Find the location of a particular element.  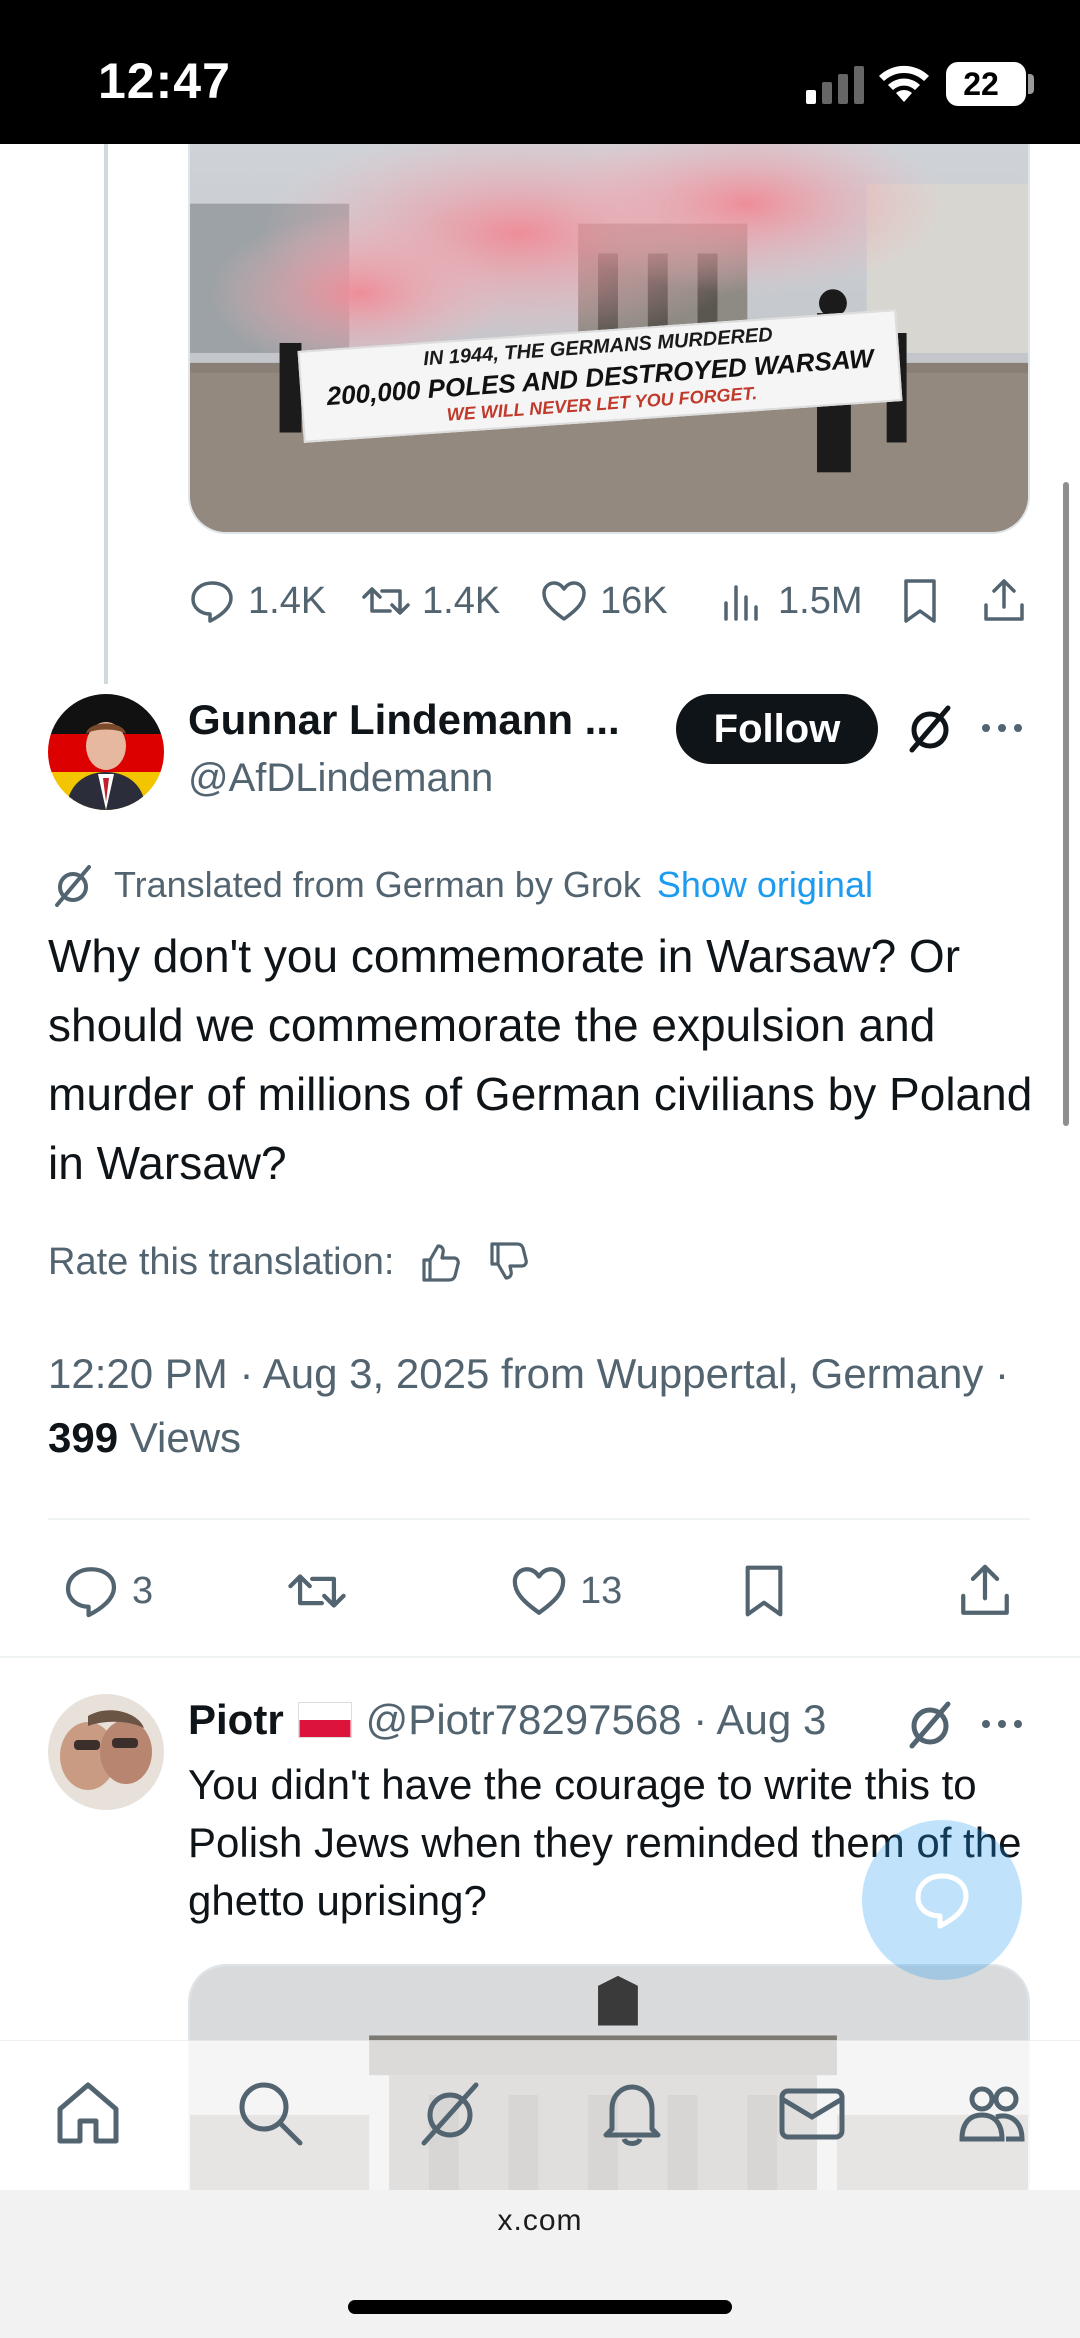

bell-icon is located at coordinates (632, 2113).